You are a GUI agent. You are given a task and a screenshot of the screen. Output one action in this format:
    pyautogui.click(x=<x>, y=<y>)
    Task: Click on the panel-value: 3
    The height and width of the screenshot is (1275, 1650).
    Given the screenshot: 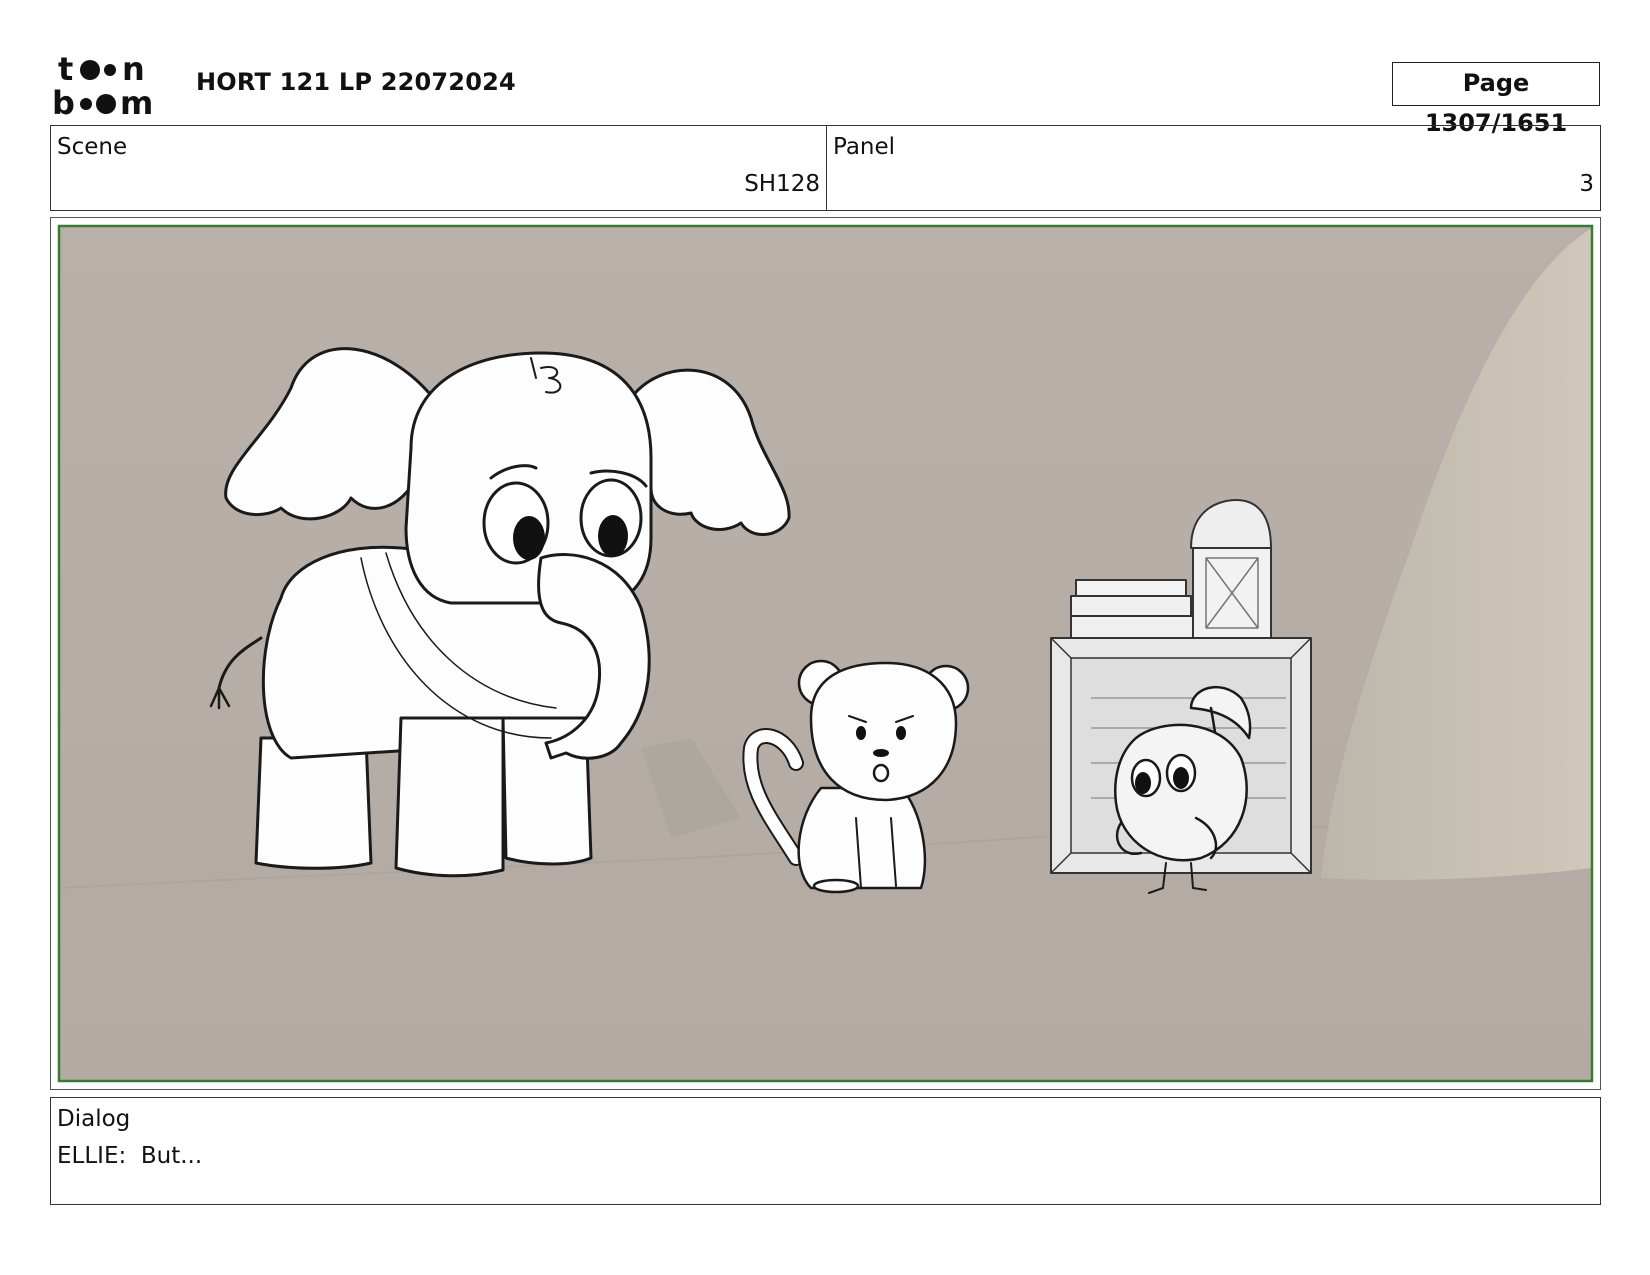 What is the action you would take?
    pyautogui.click(x=1586, y=184)
    